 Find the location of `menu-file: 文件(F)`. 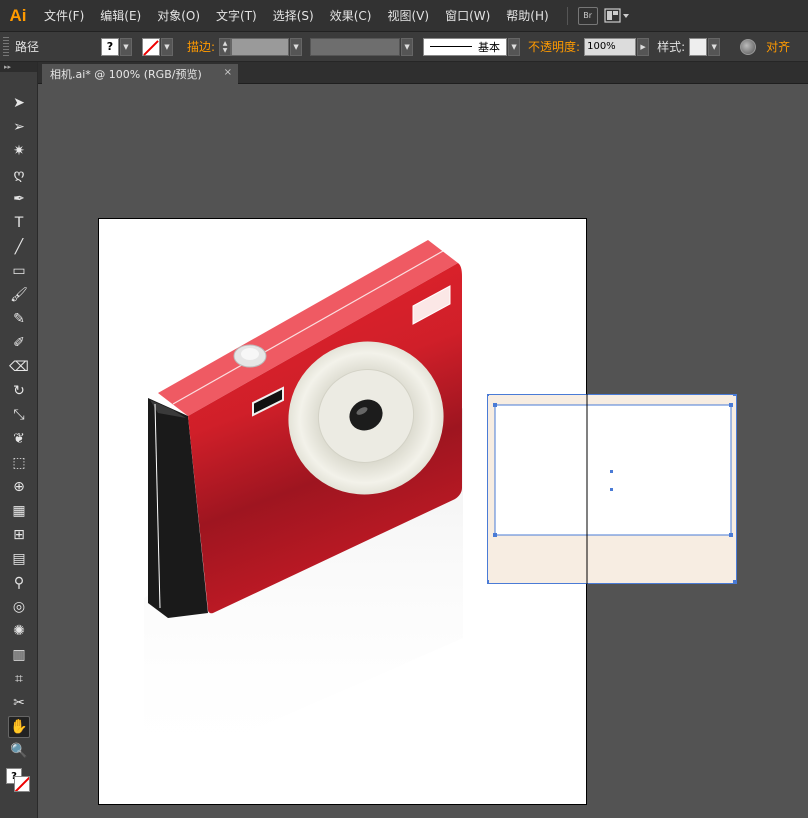

menu-file: 文件(F) is located at coordinates (64, 16).